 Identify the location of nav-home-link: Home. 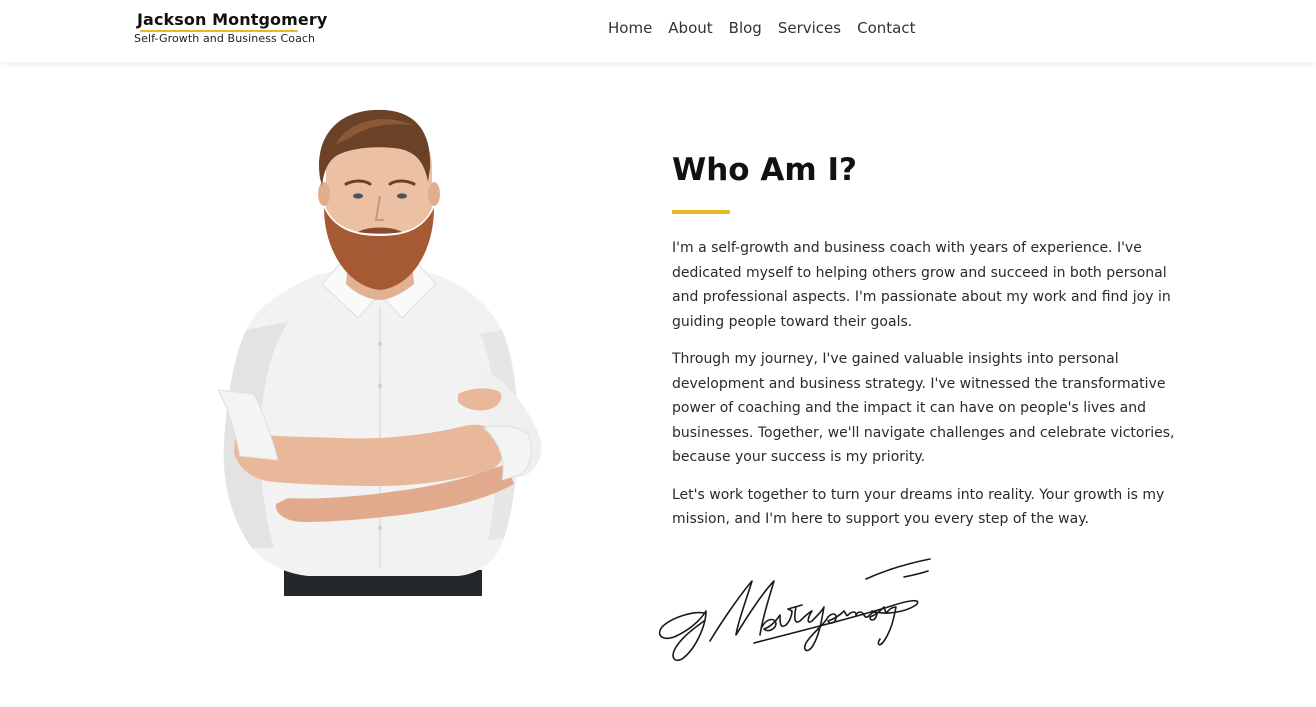
(630, 28).